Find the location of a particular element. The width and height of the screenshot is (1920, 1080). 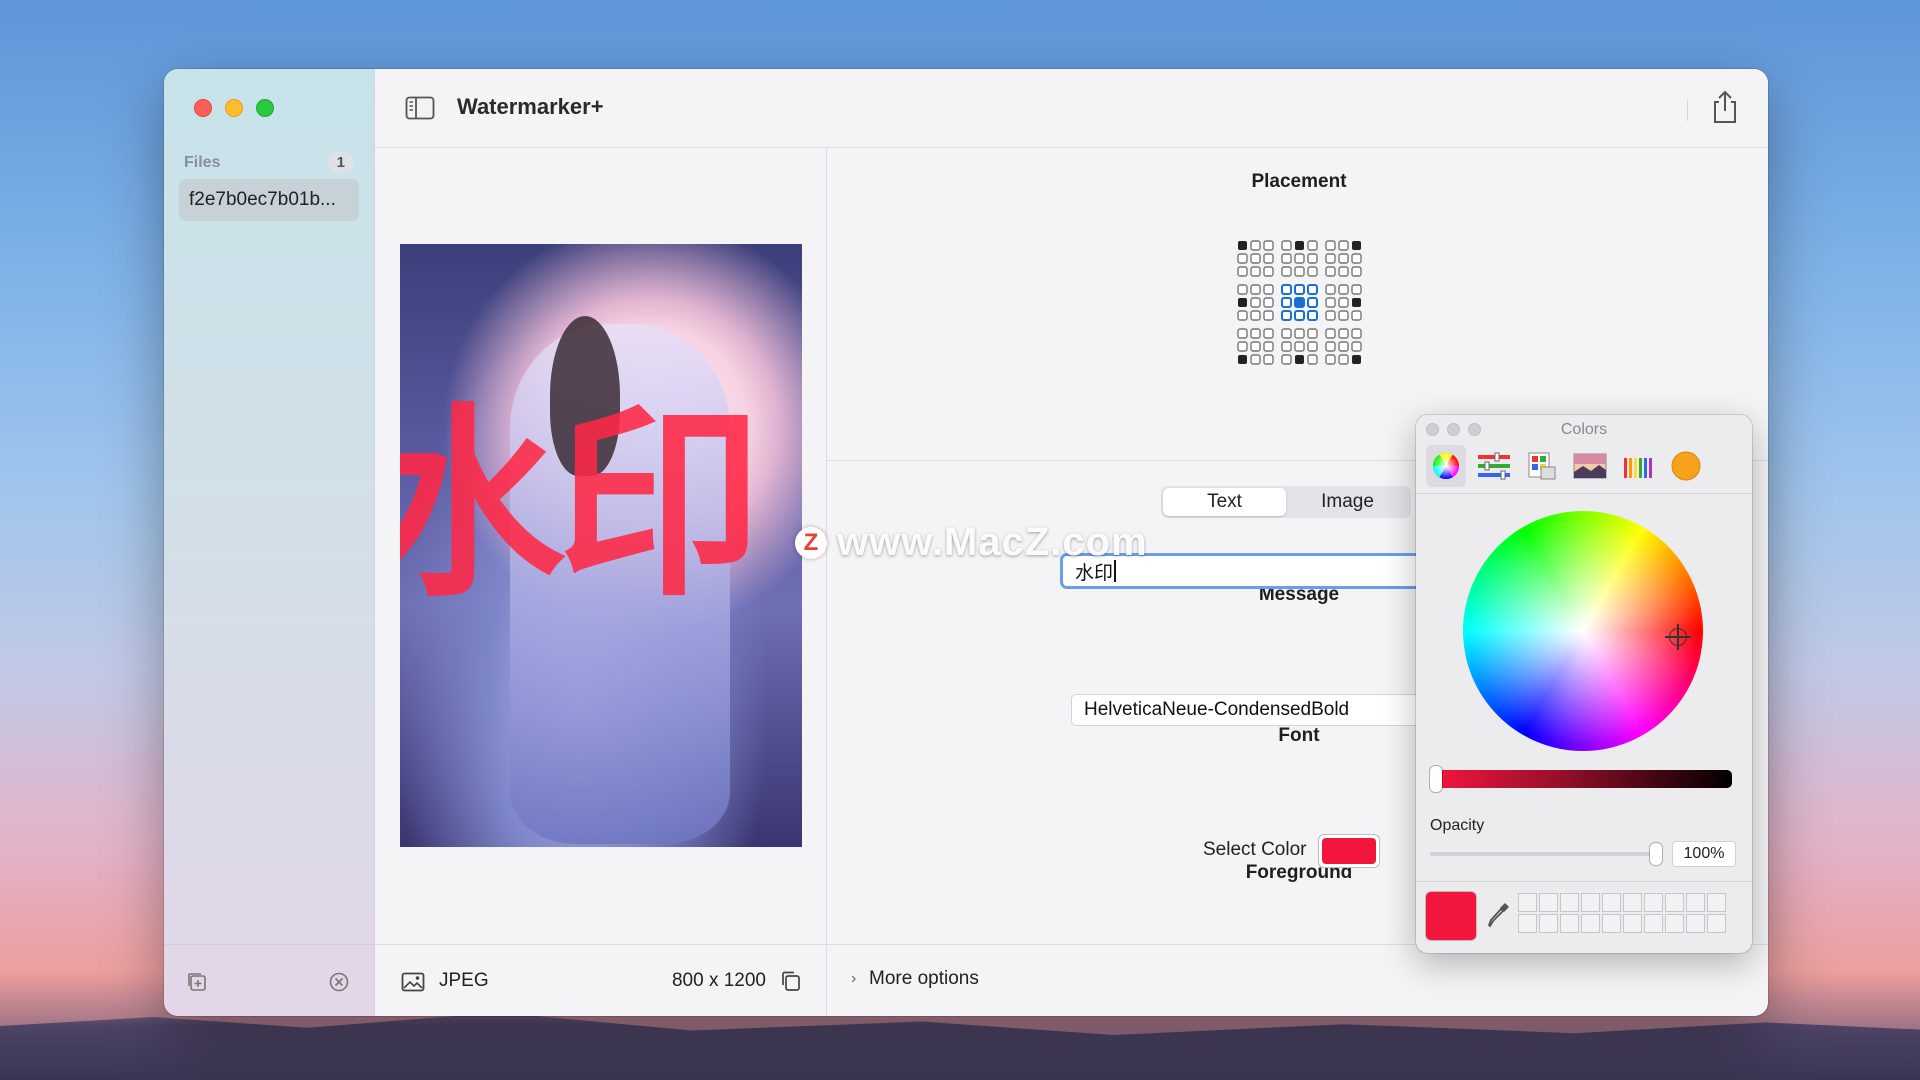

opacity-slider is located at coordinates (1543, 854).